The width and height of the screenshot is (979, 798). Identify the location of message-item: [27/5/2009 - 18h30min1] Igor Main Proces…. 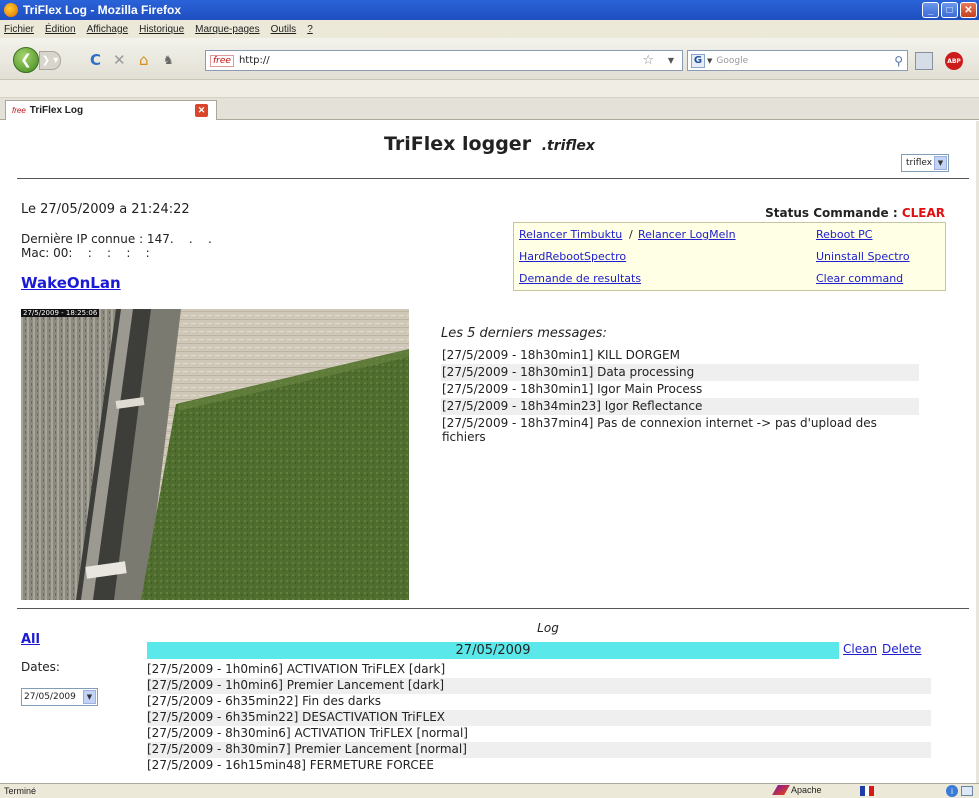
(572, 389).